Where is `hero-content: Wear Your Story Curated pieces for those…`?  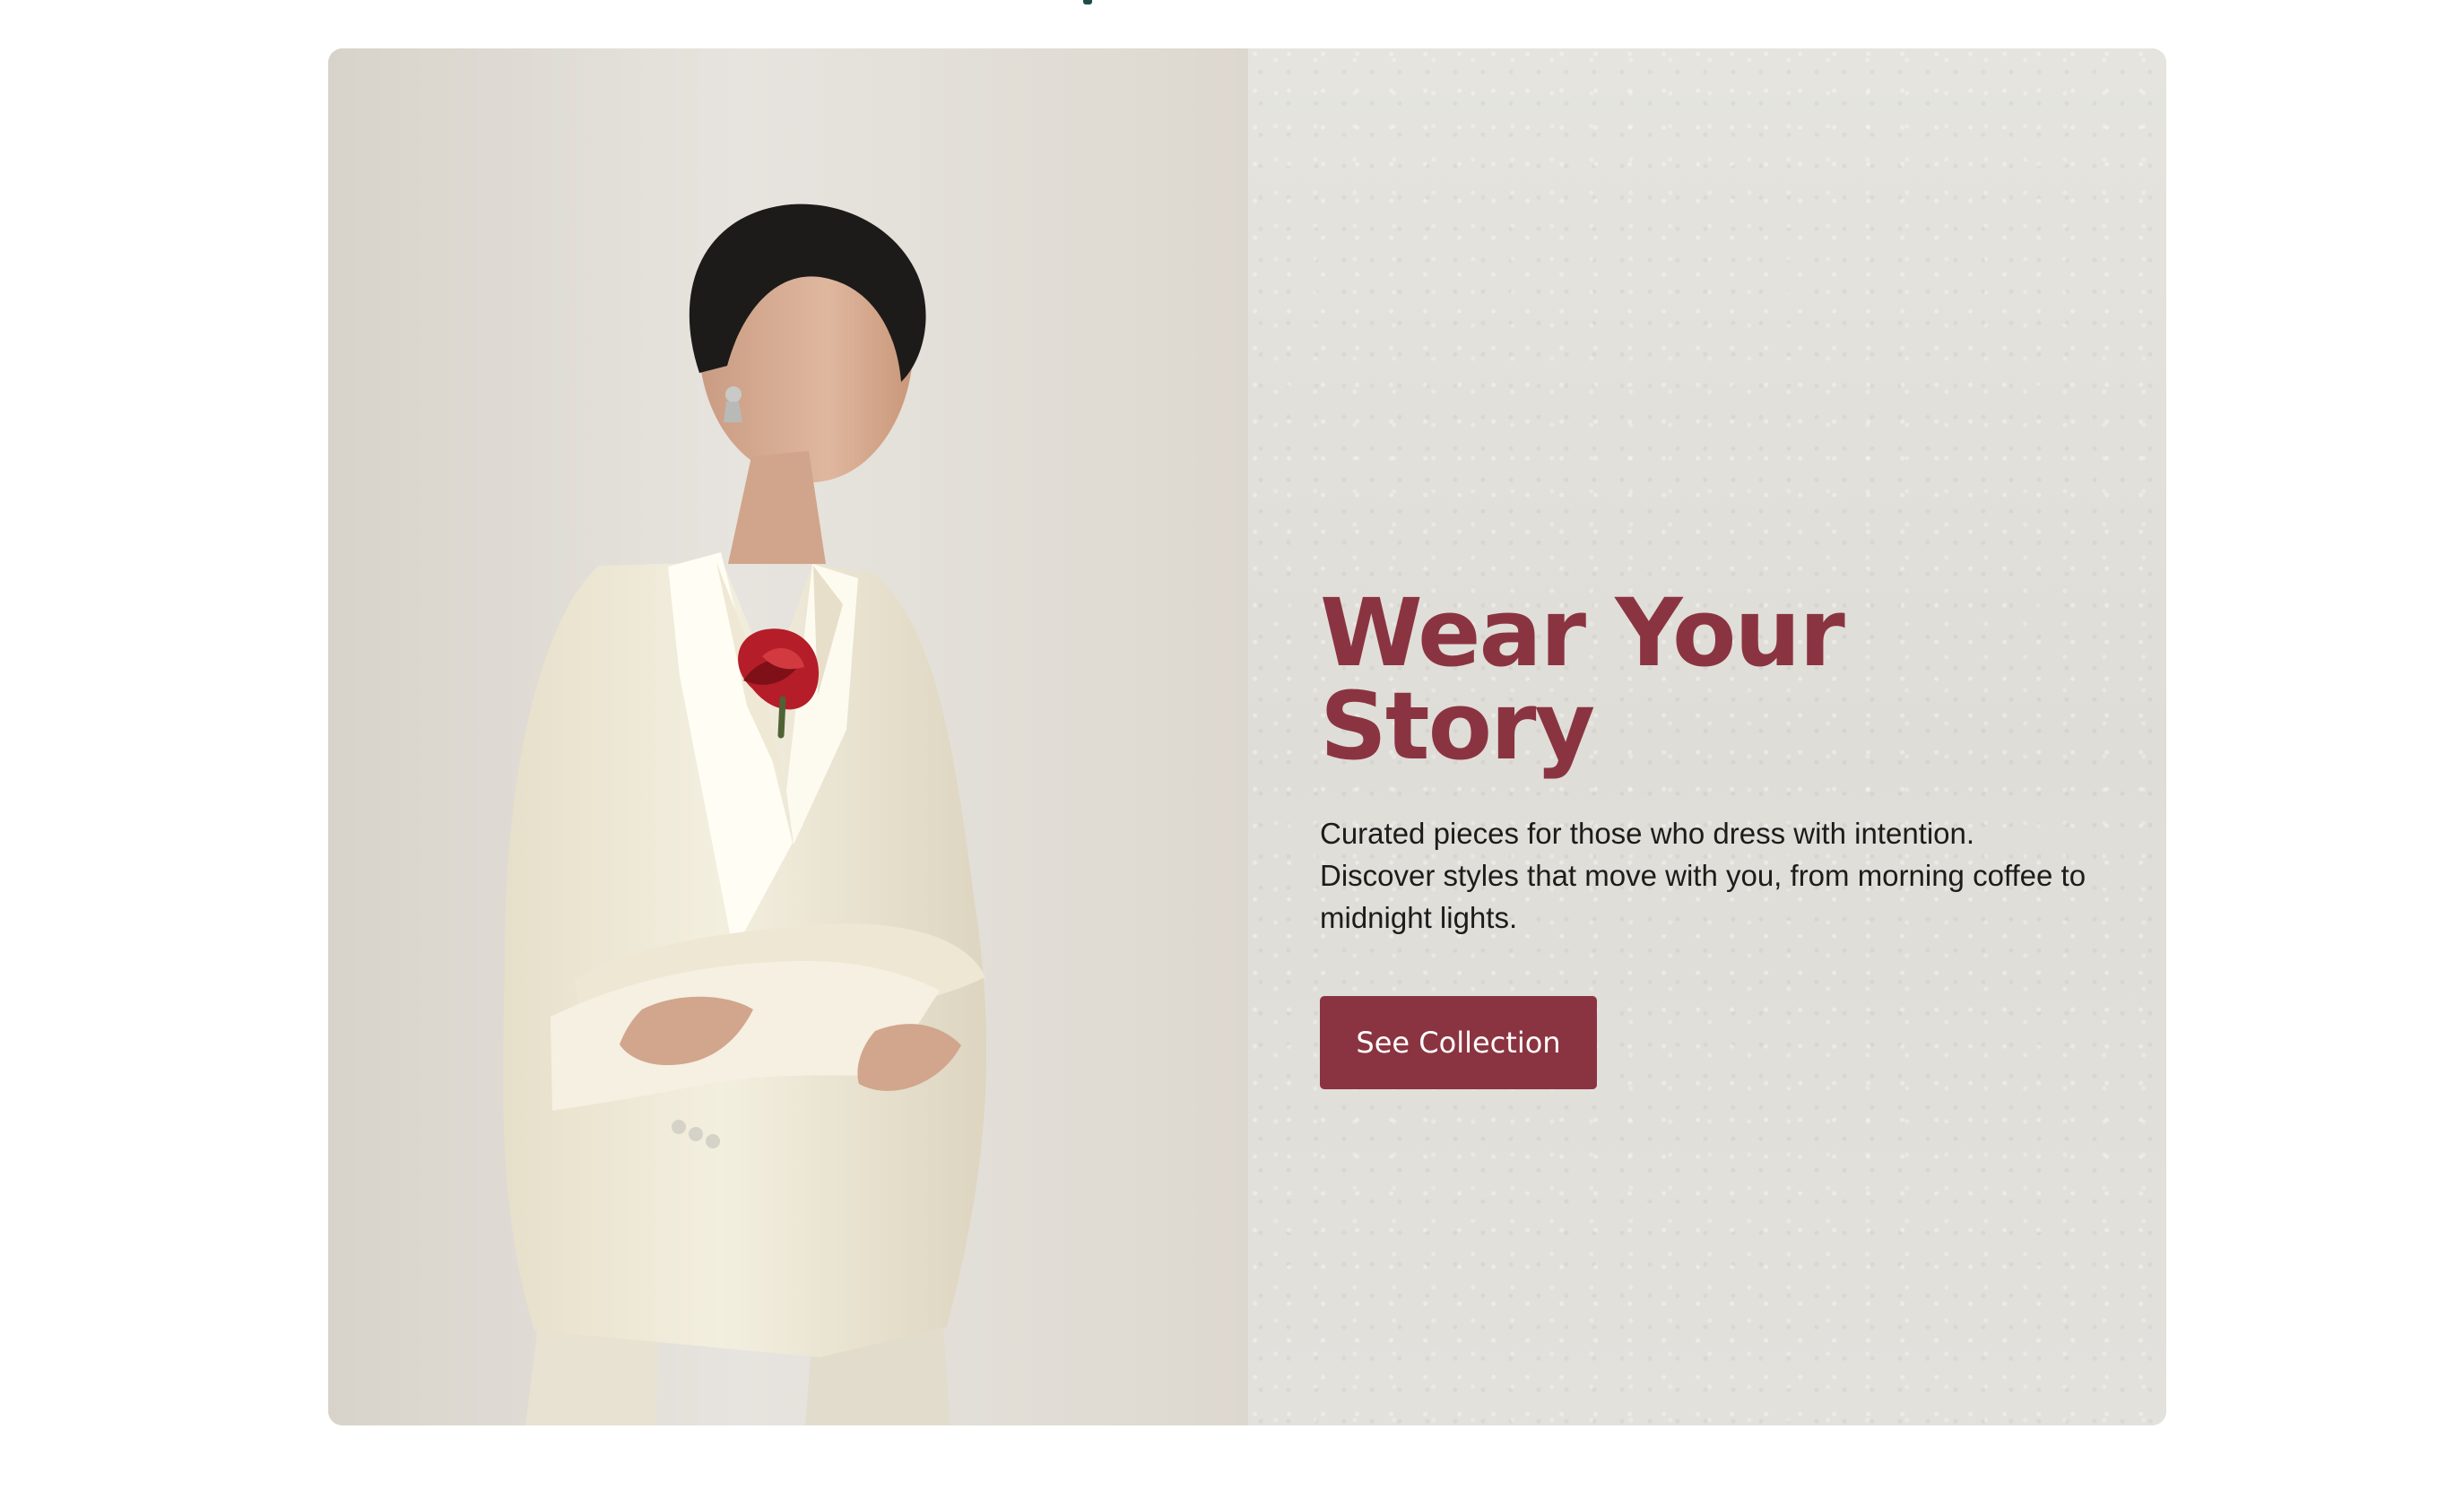
hero-content: Wear Your Story Curated pieces for those… is located at coordinates (1723, 837).